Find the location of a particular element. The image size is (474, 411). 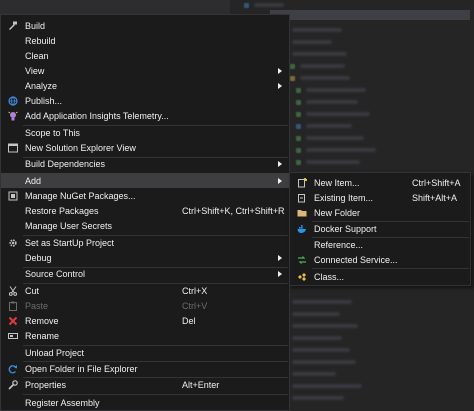

existing-item-shortcut: Shift+Alt+A is located at coordinates (435, 197).